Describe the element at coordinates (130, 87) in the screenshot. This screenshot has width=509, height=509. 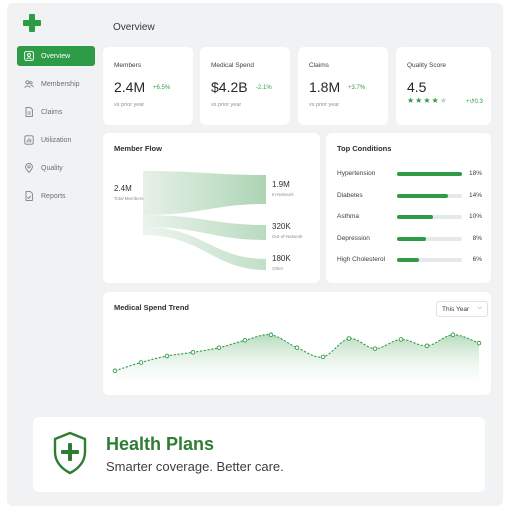
I see `kpi-value: 2.4M` at that location.